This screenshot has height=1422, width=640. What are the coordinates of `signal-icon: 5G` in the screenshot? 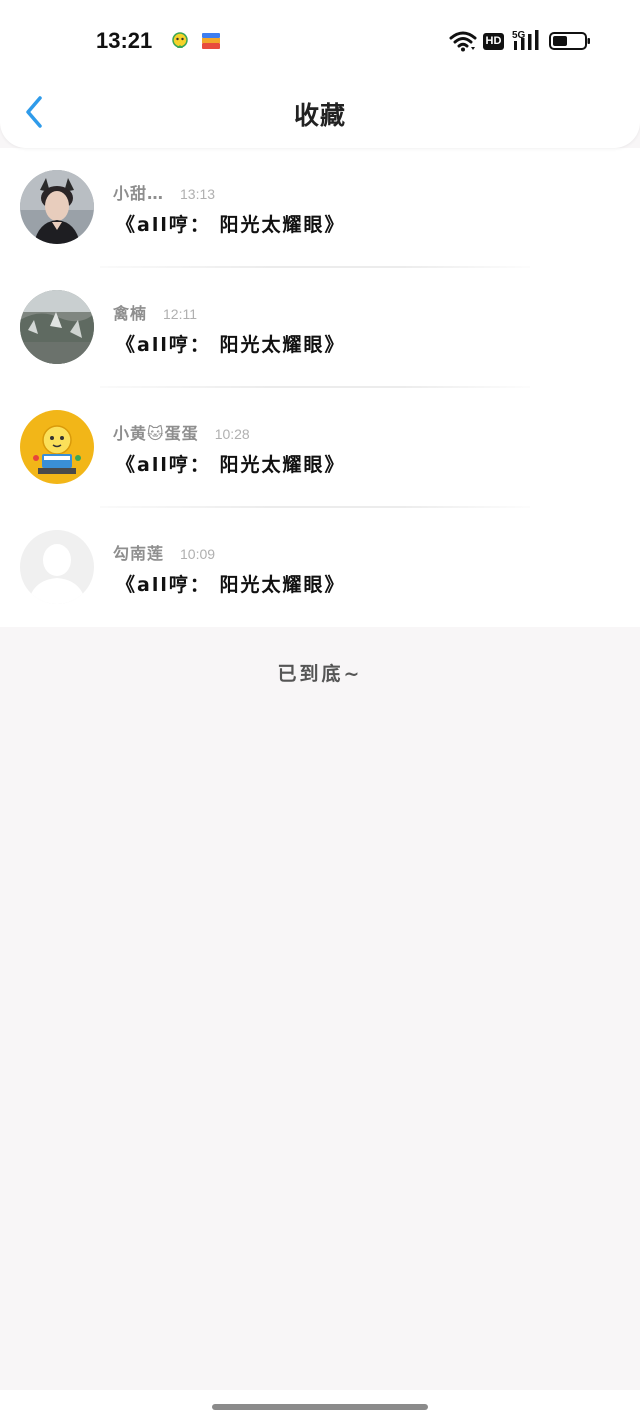 It's located at (527, 40).